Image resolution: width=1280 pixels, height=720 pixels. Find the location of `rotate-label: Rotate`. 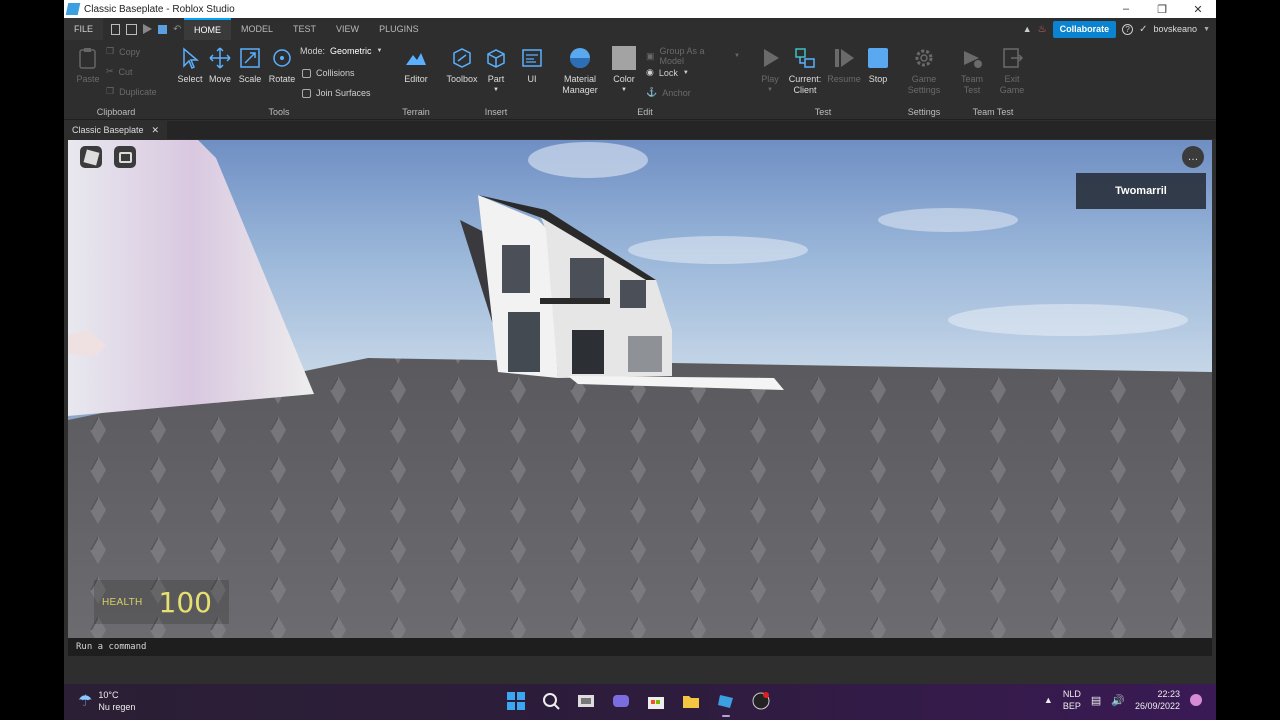

rotate-label: Rotate is located at coordinates (282, 79).